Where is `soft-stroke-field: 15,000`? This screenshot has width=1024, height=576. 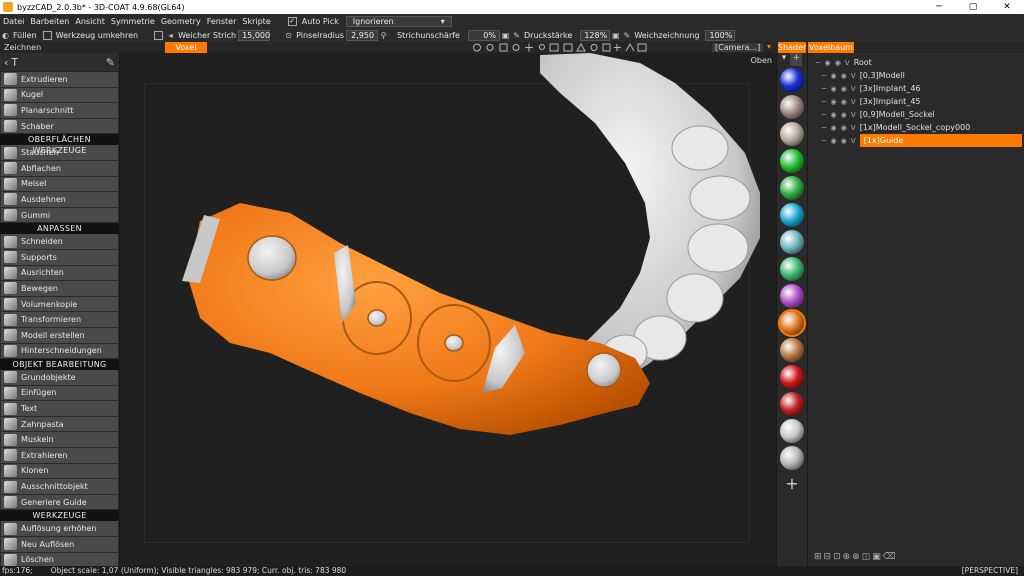 soft-stroke-field: 15,000 is located at coordinates (254, 35).